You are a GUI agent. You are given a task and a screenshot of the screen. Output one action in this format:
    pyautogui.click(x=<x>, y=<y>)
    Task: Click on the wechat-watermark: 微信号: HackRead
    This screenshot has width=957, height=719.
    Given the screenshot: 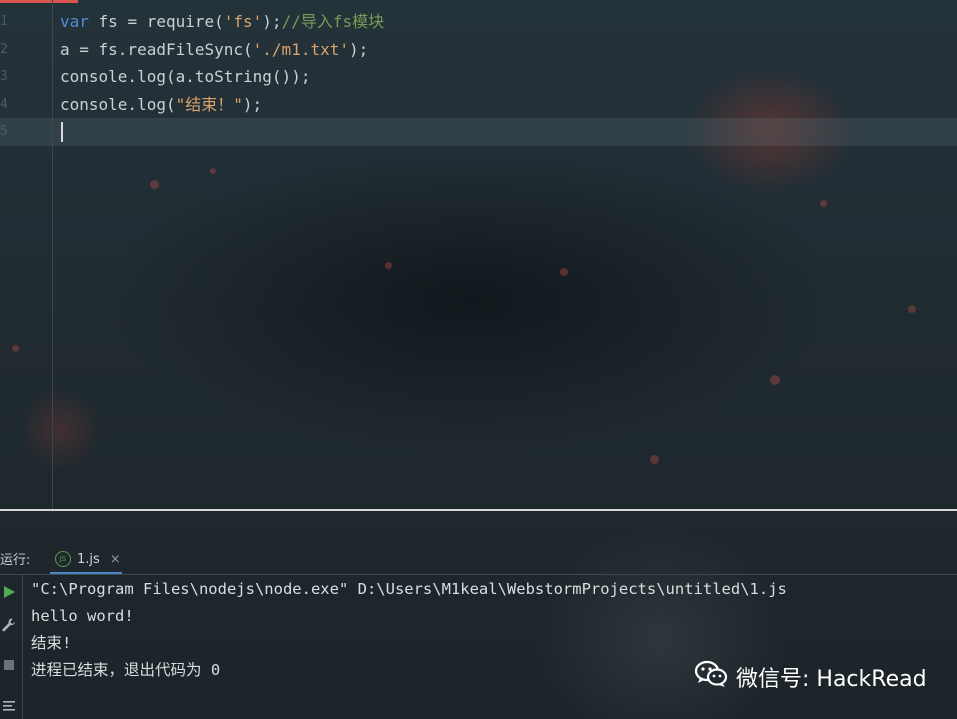 What is the action you would take?
    pyautogui.click(x=810, y=677)
    